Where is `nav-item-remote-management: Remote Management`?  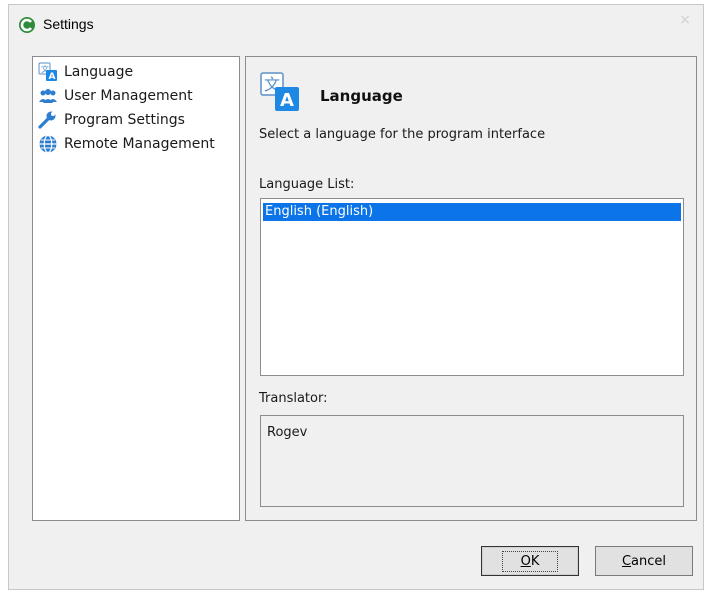 nav-item-remote-management: Remote Management is located at coordinates (126, 144).